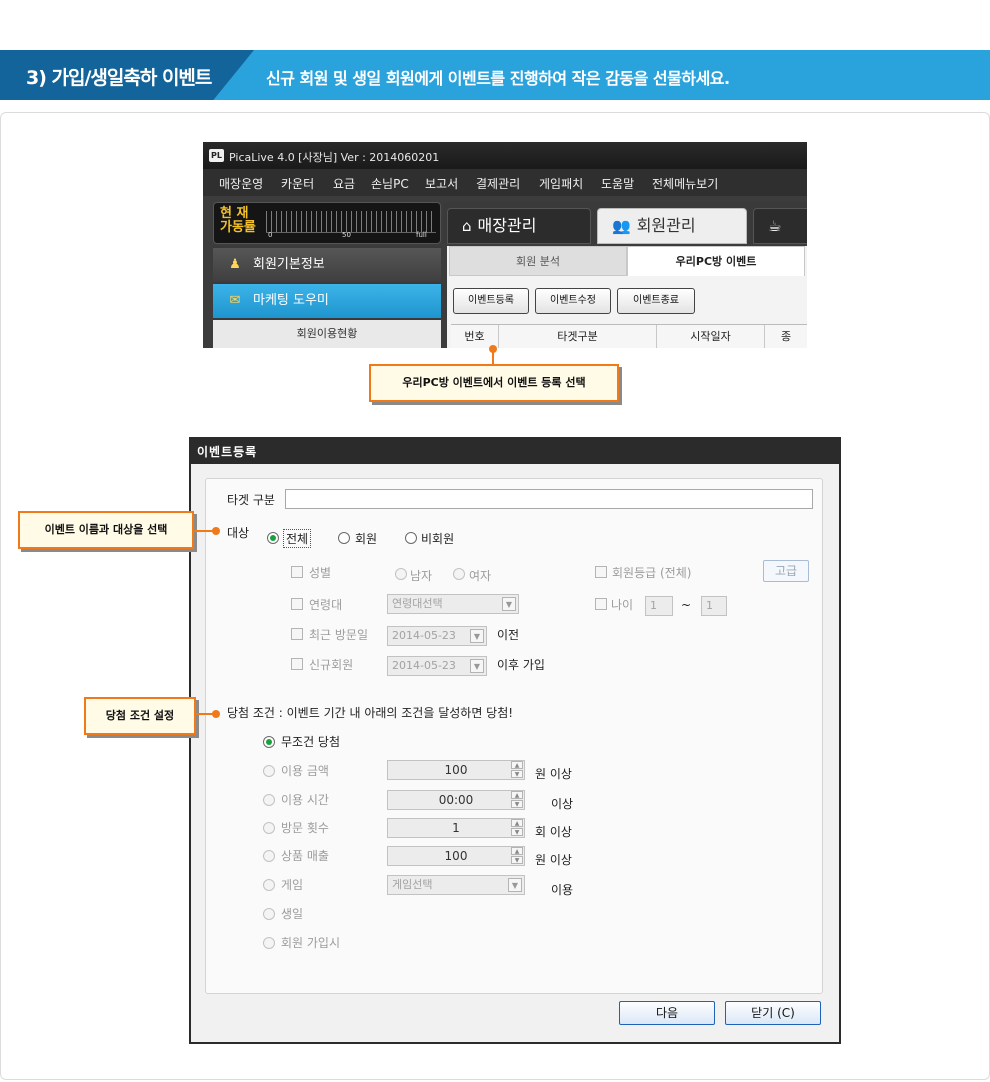 This screenshot has height=1082, width=990. What do you see at coordinates (498, 183) in the screenshot?
I see `menu-item: 결제관리` at bounding box center [498, 183].